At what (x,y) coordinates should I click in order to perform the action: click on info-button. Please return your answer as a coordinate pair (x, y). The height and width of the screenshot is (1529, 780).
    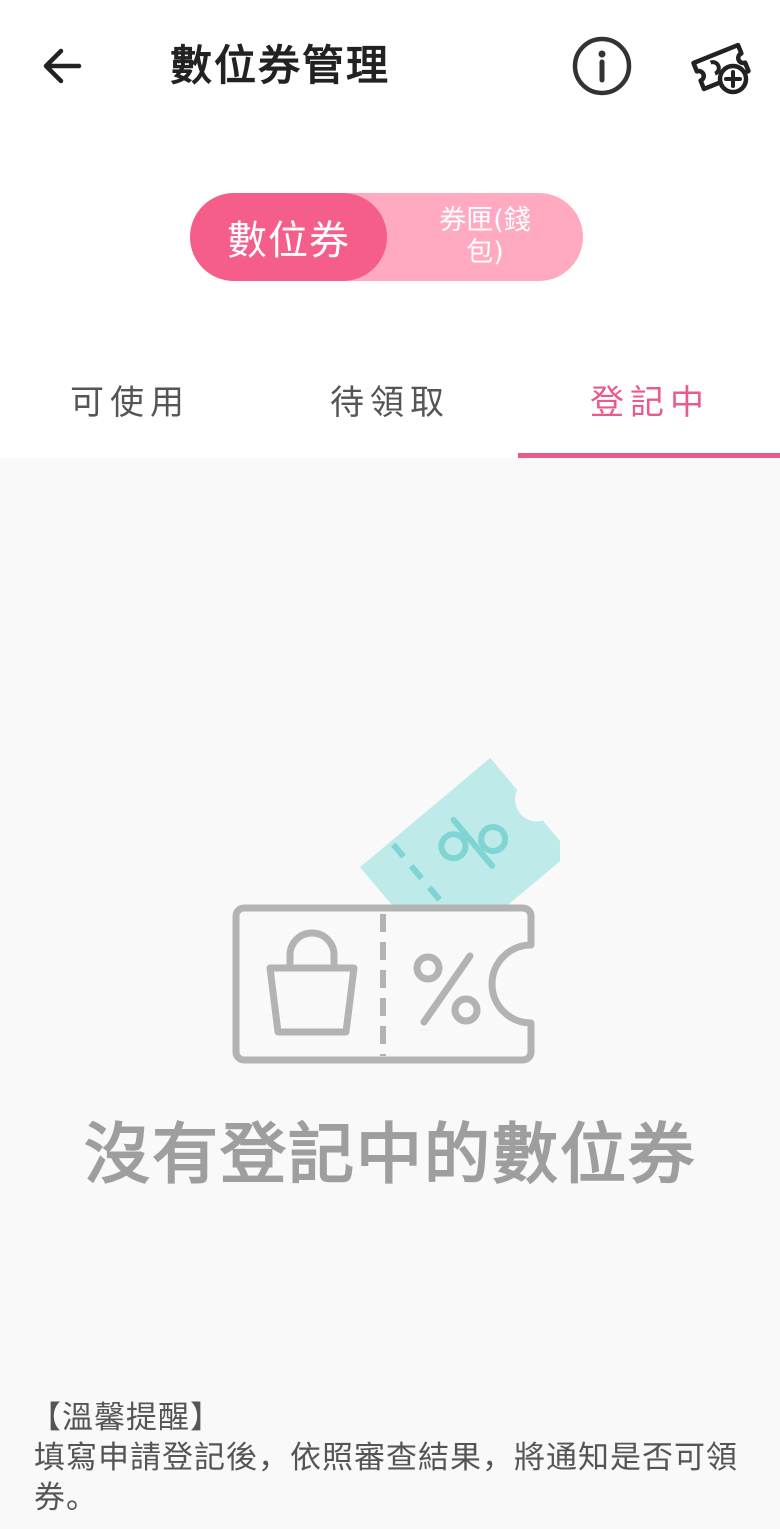
    Looking at the image, I should click on (602, 66).